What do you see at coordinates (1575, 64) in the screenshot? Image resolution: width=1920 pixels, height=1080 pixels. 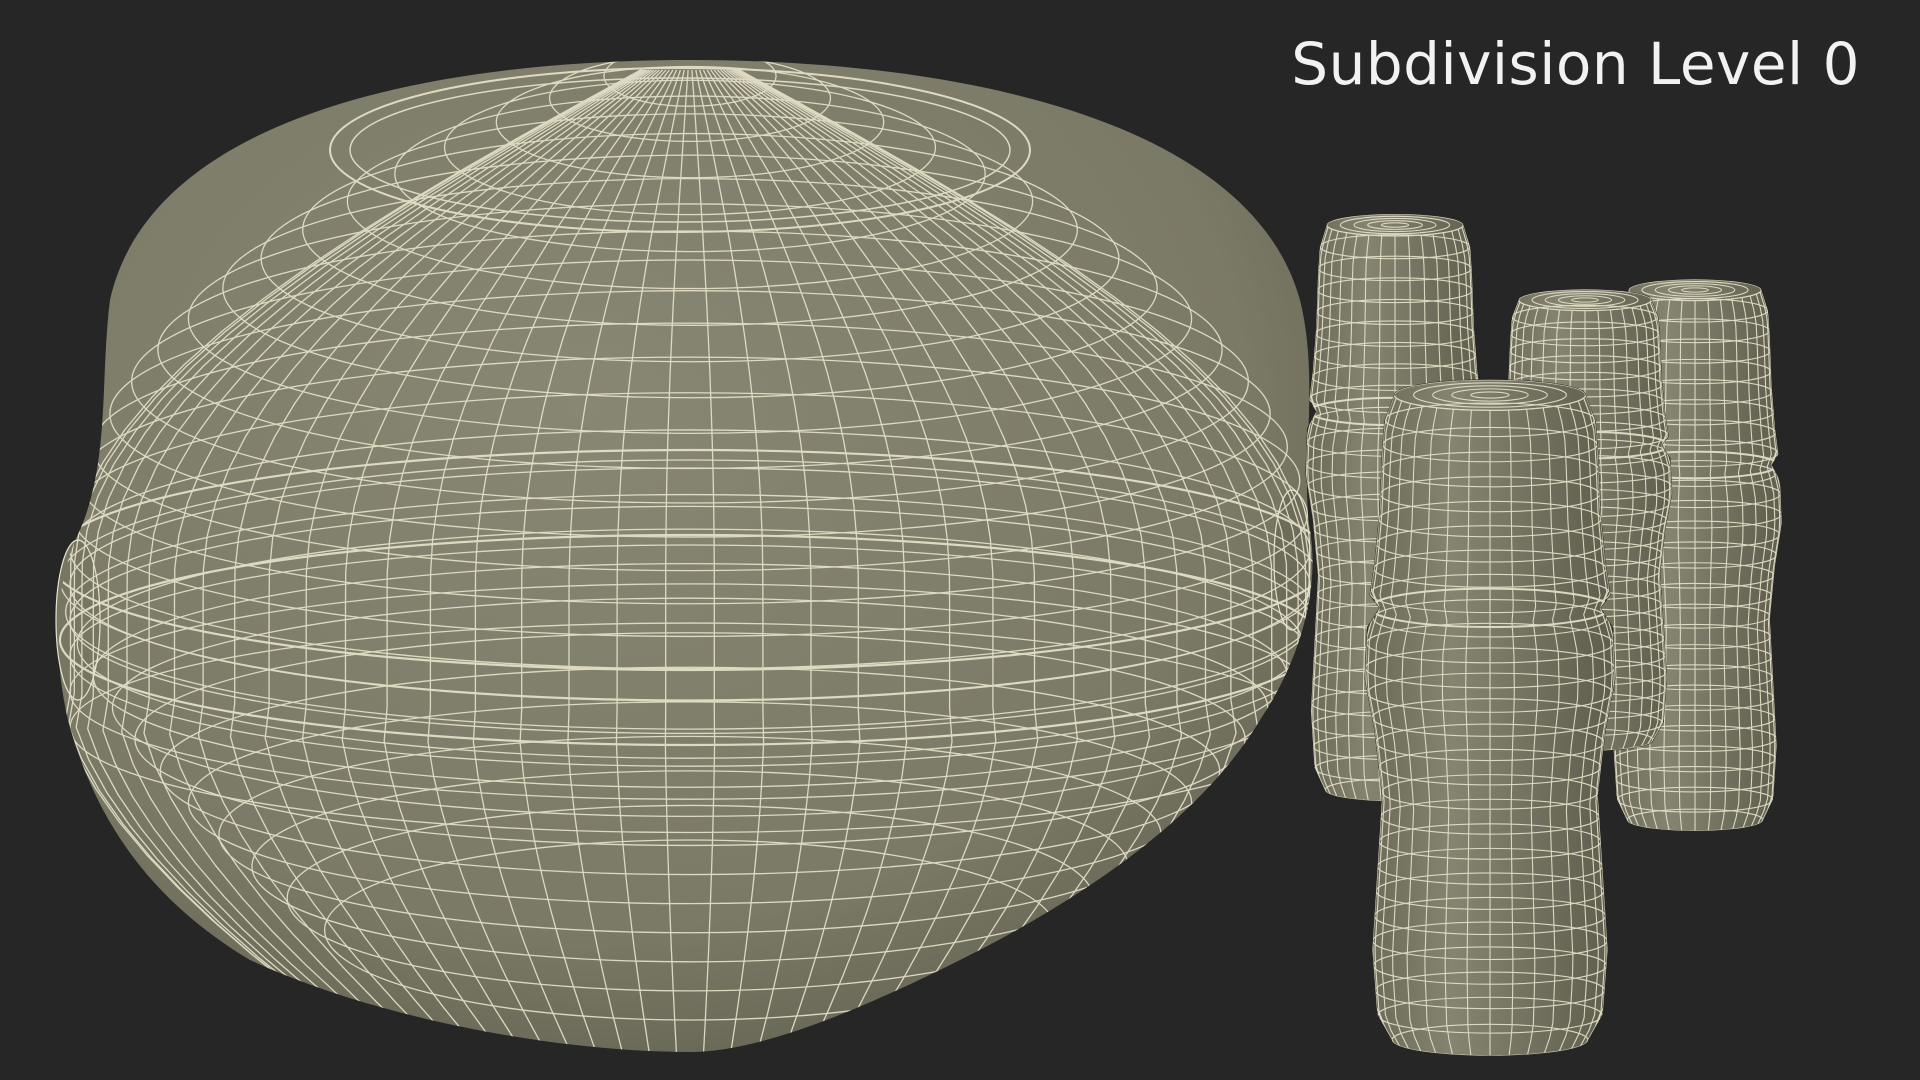 I see `subdivision-level-label: Subdivision Level 0` at bounding box center [1575, 64].